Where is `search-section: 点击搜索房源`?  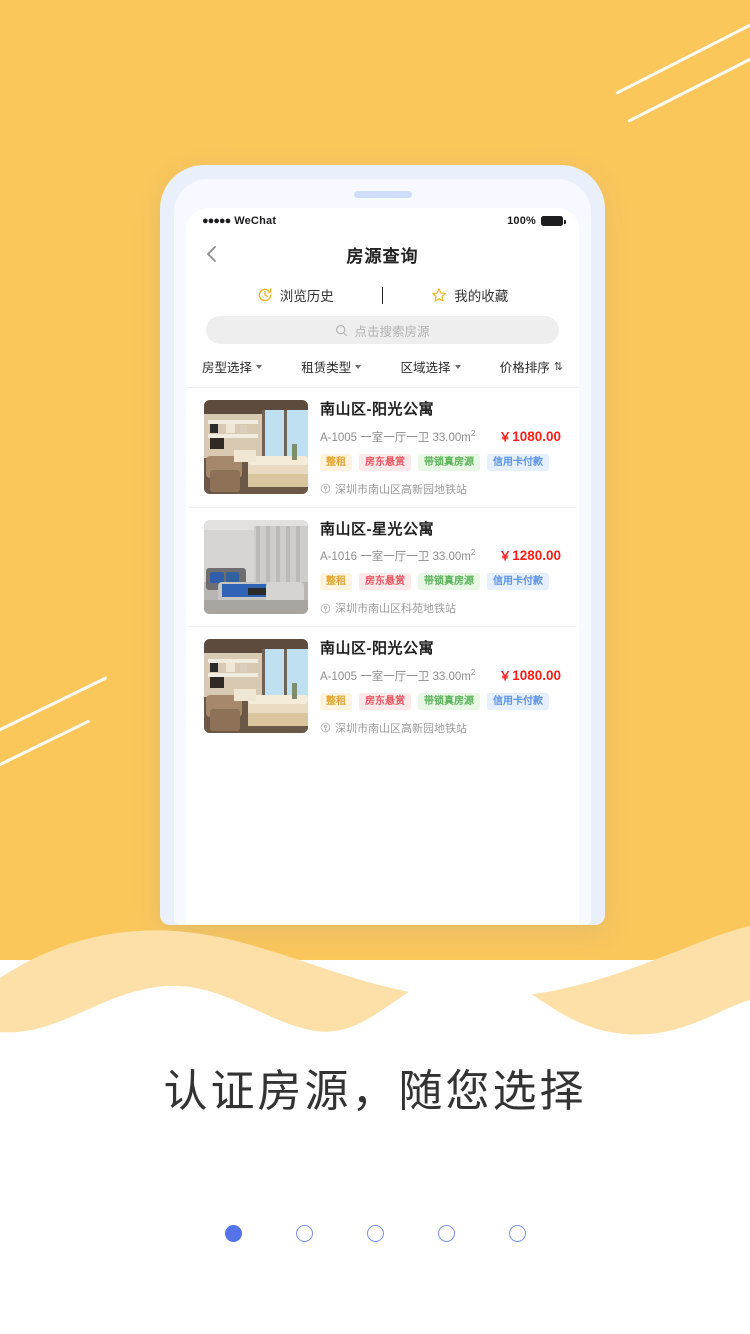 search-section: 点击搜索房源 is located at coordinates (382, 330).